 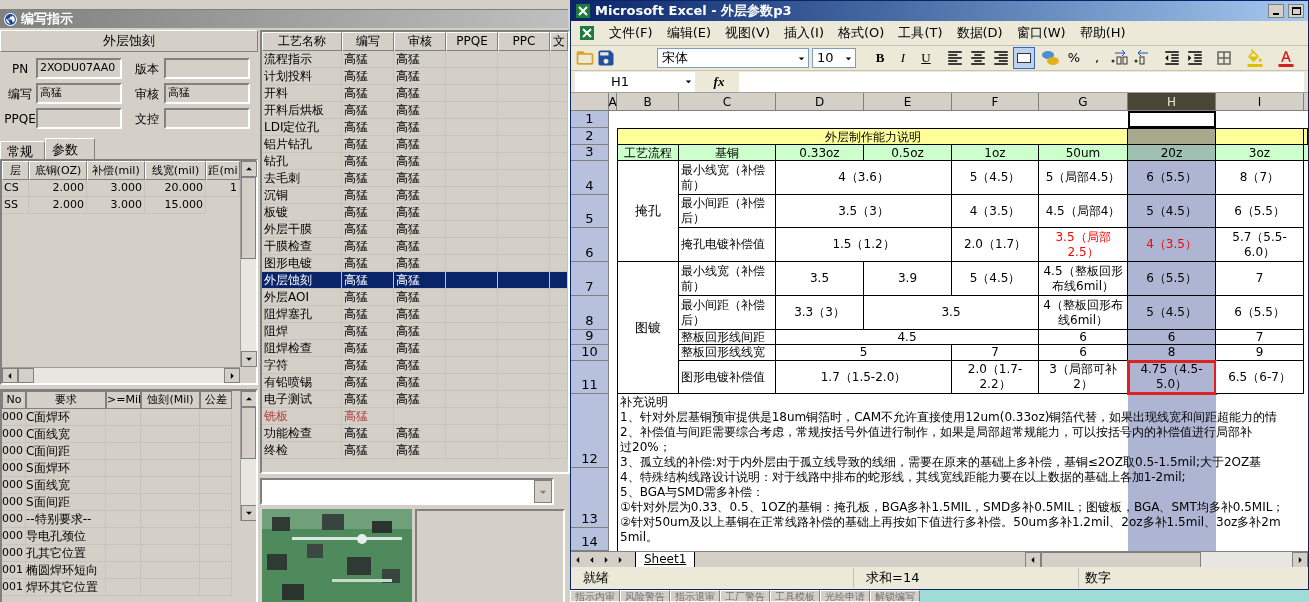 What do you see at coordinates (590, 136) in the screenshot?
I see `row-header: 2` at bounding box center [590, 136].